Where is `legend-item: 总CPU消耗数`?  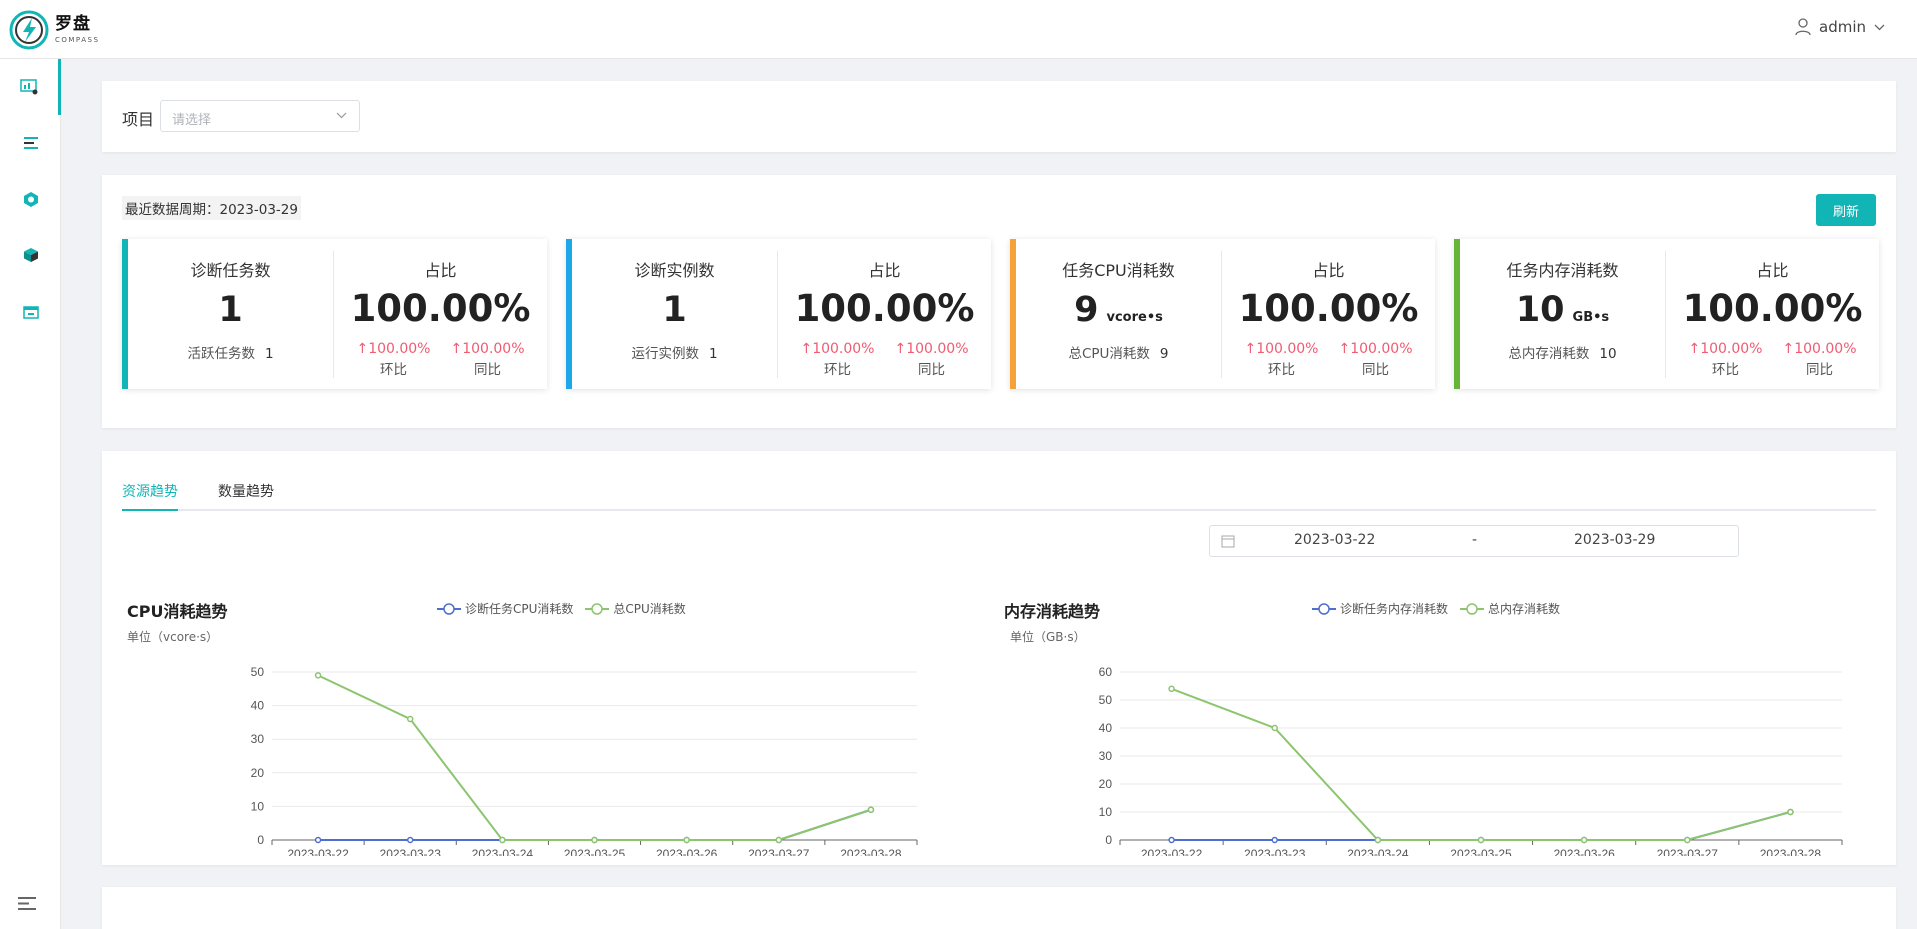 legend-item: 总CPU消耗数 is located at coordinates (635, 608).